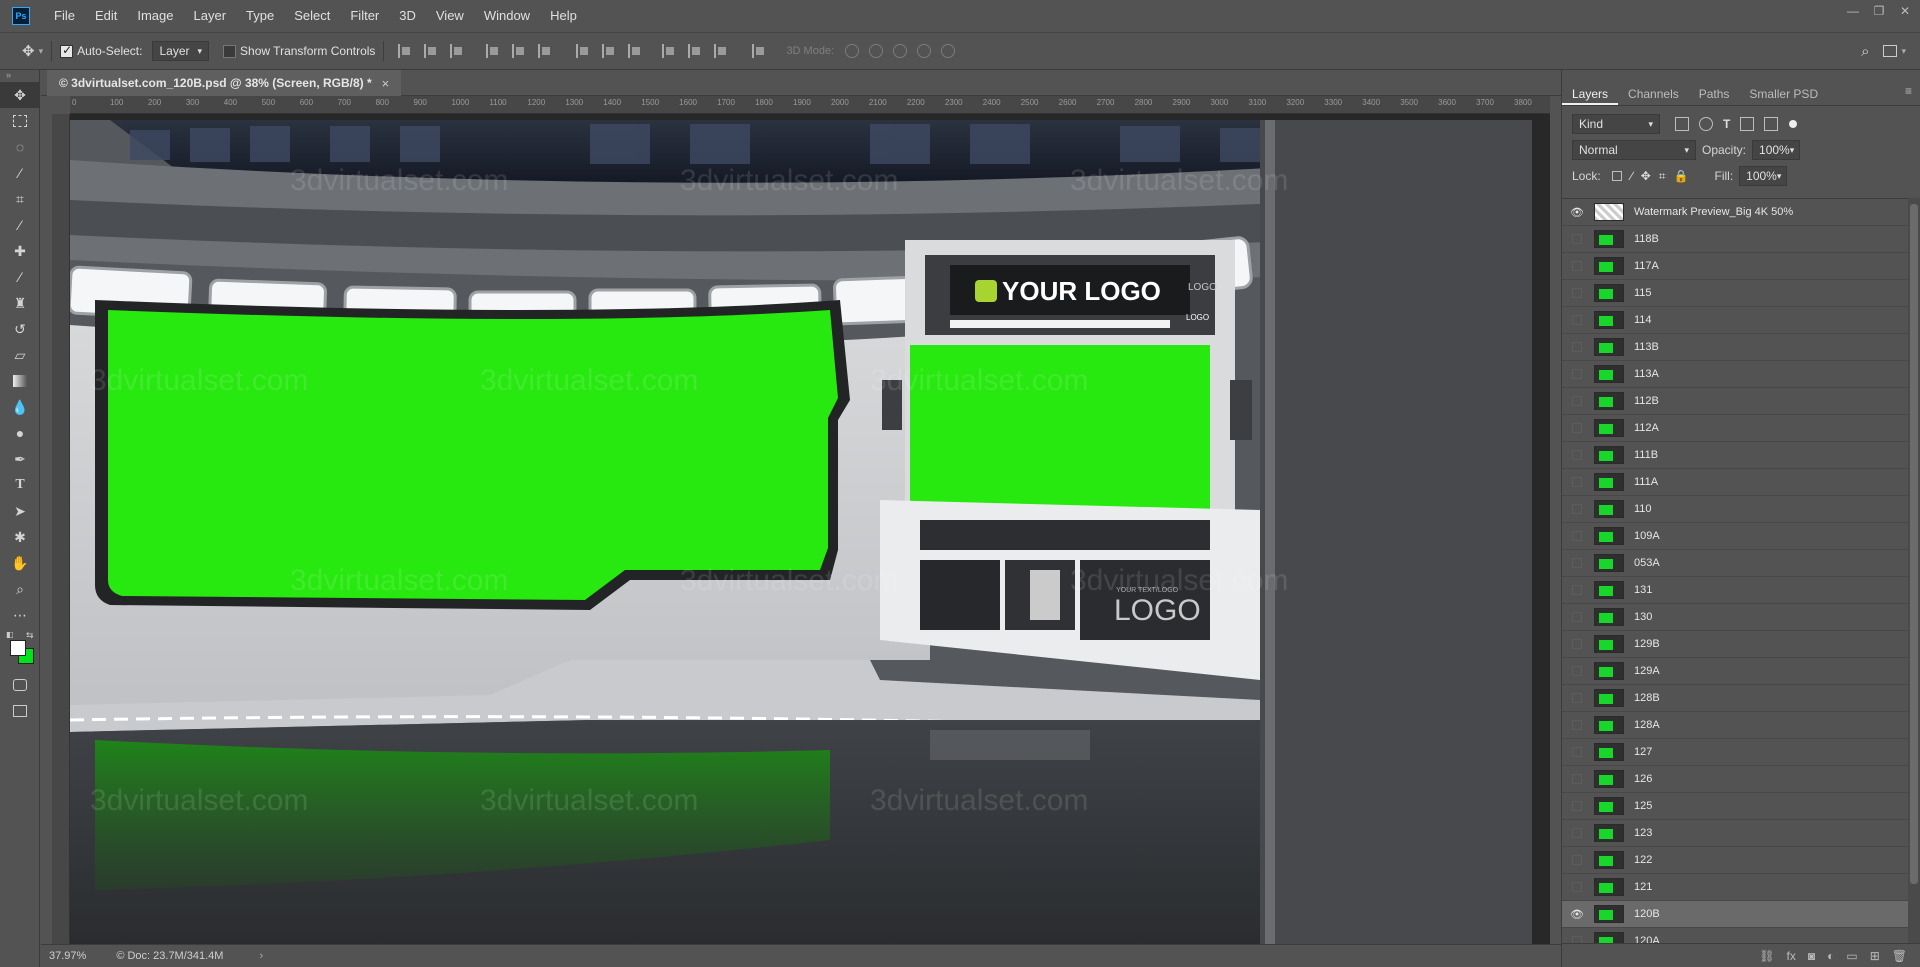 The image size is (1920, 967). Describe the element at coordinates (20, 277) in the screenshot. I see `brush-tool: ∕` at that location.